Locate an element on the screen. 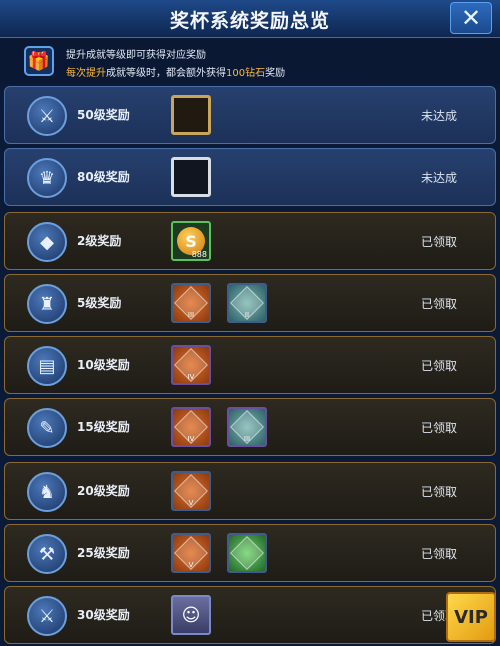 The height and width of the screenshot is (646, 500). reward-row-level-25: ⚒ 25级奖励 V 已领取 is located at coordinates (250, 553).